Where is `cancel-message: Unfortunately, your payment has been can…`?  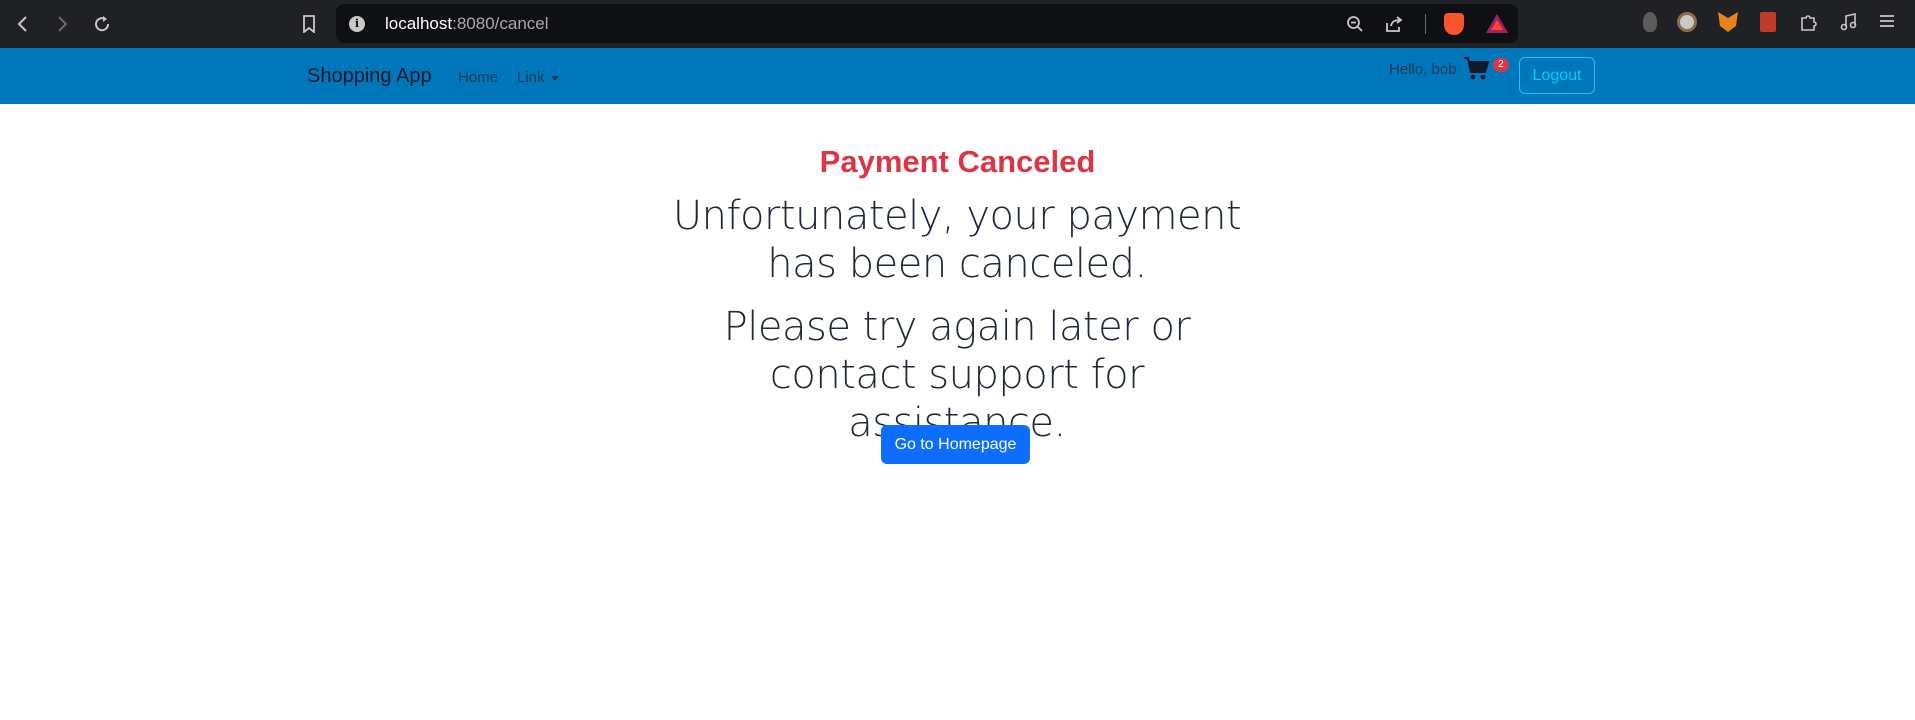 cancel-message: Unfortunately, your payment has been can… is located at coordinates (957, 240).